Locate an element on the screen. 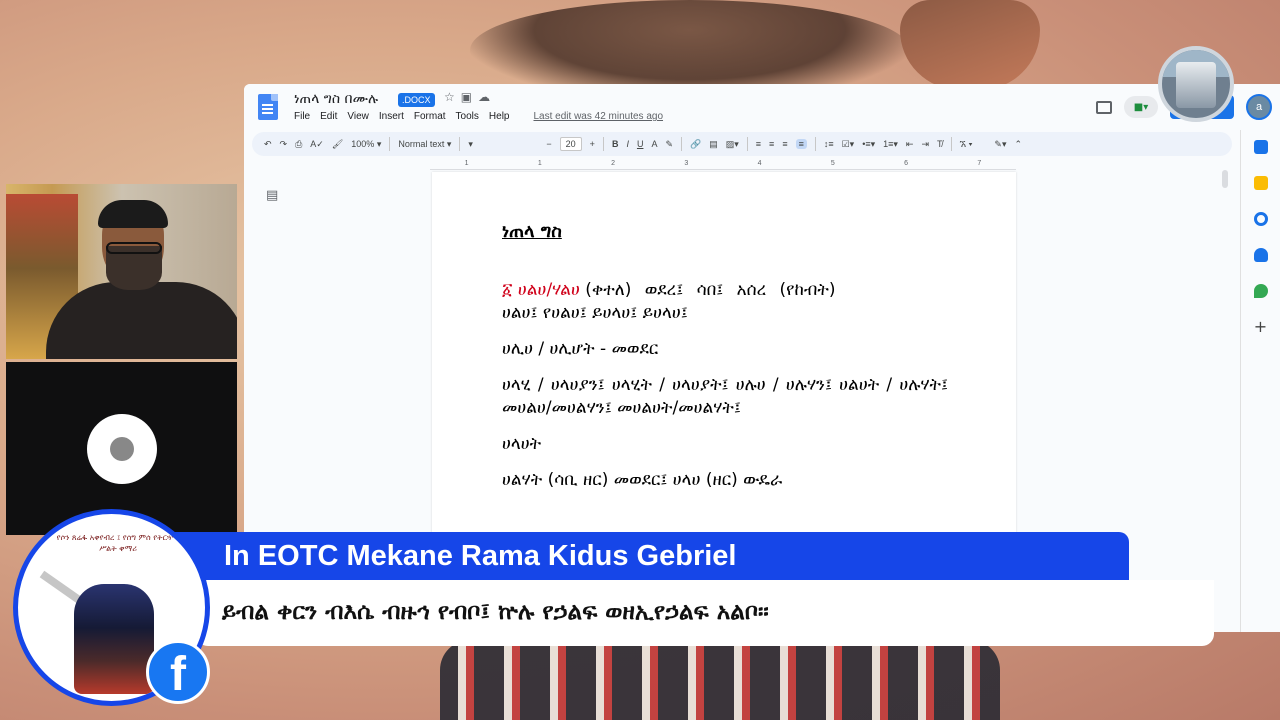 The width and height of the screenshot is (1280, 720). presenter-webcam is located at coordinates (121, 271).